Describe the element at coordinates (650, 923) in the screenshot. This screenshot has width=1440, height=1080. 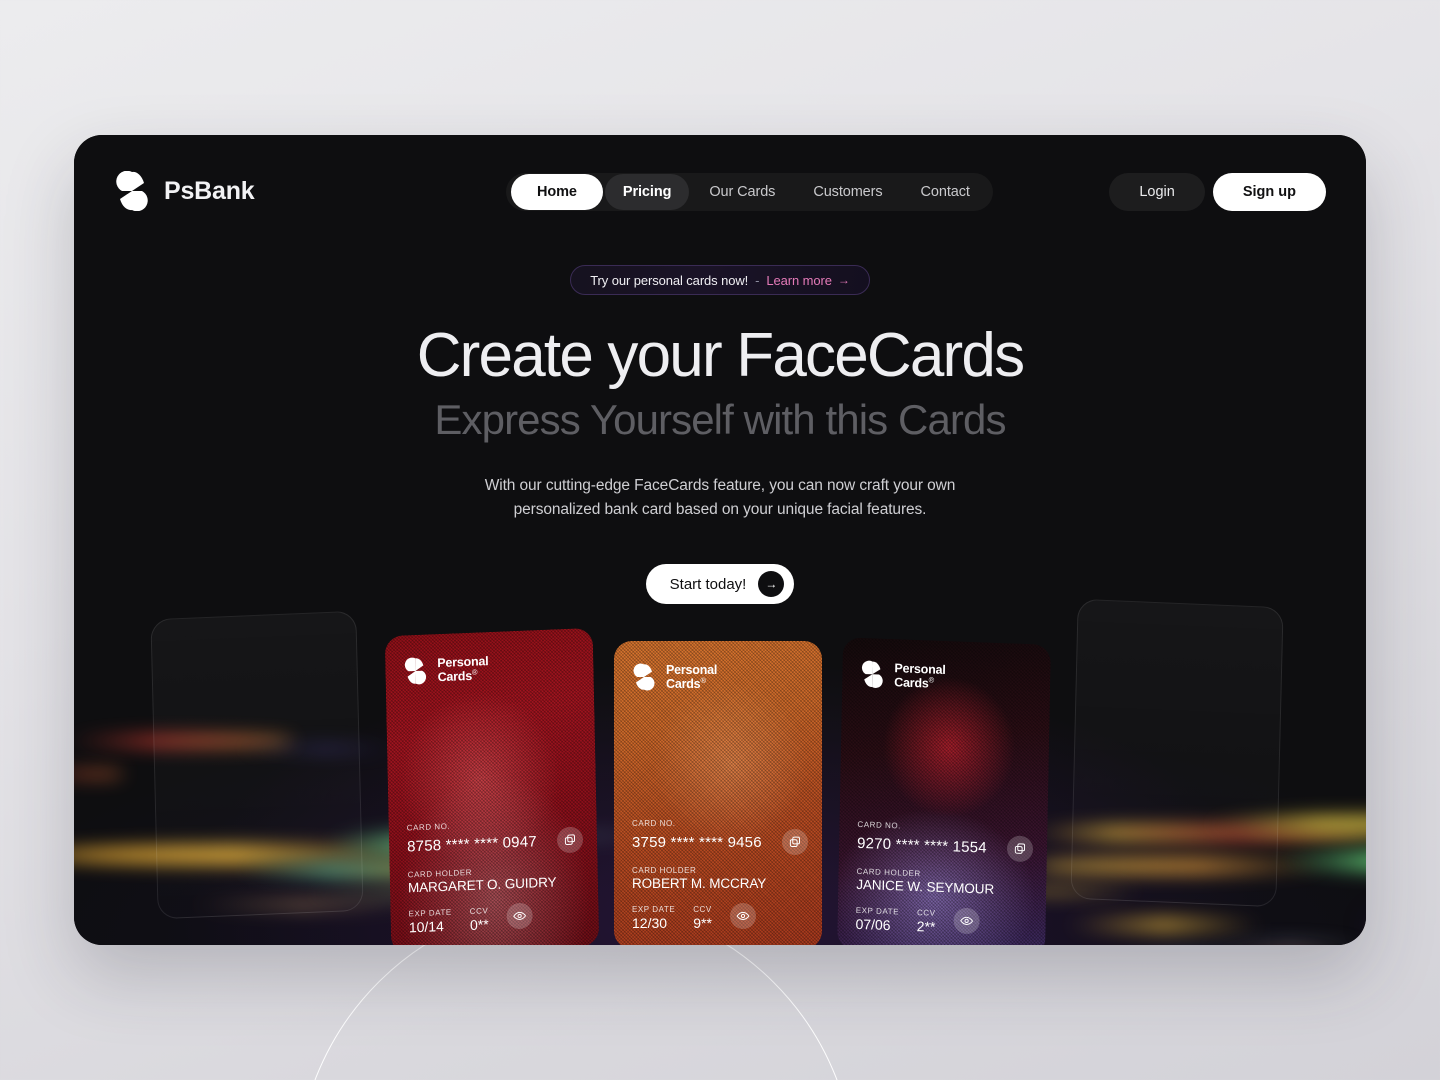
I see `card-exp-value: 12/30` at that location.